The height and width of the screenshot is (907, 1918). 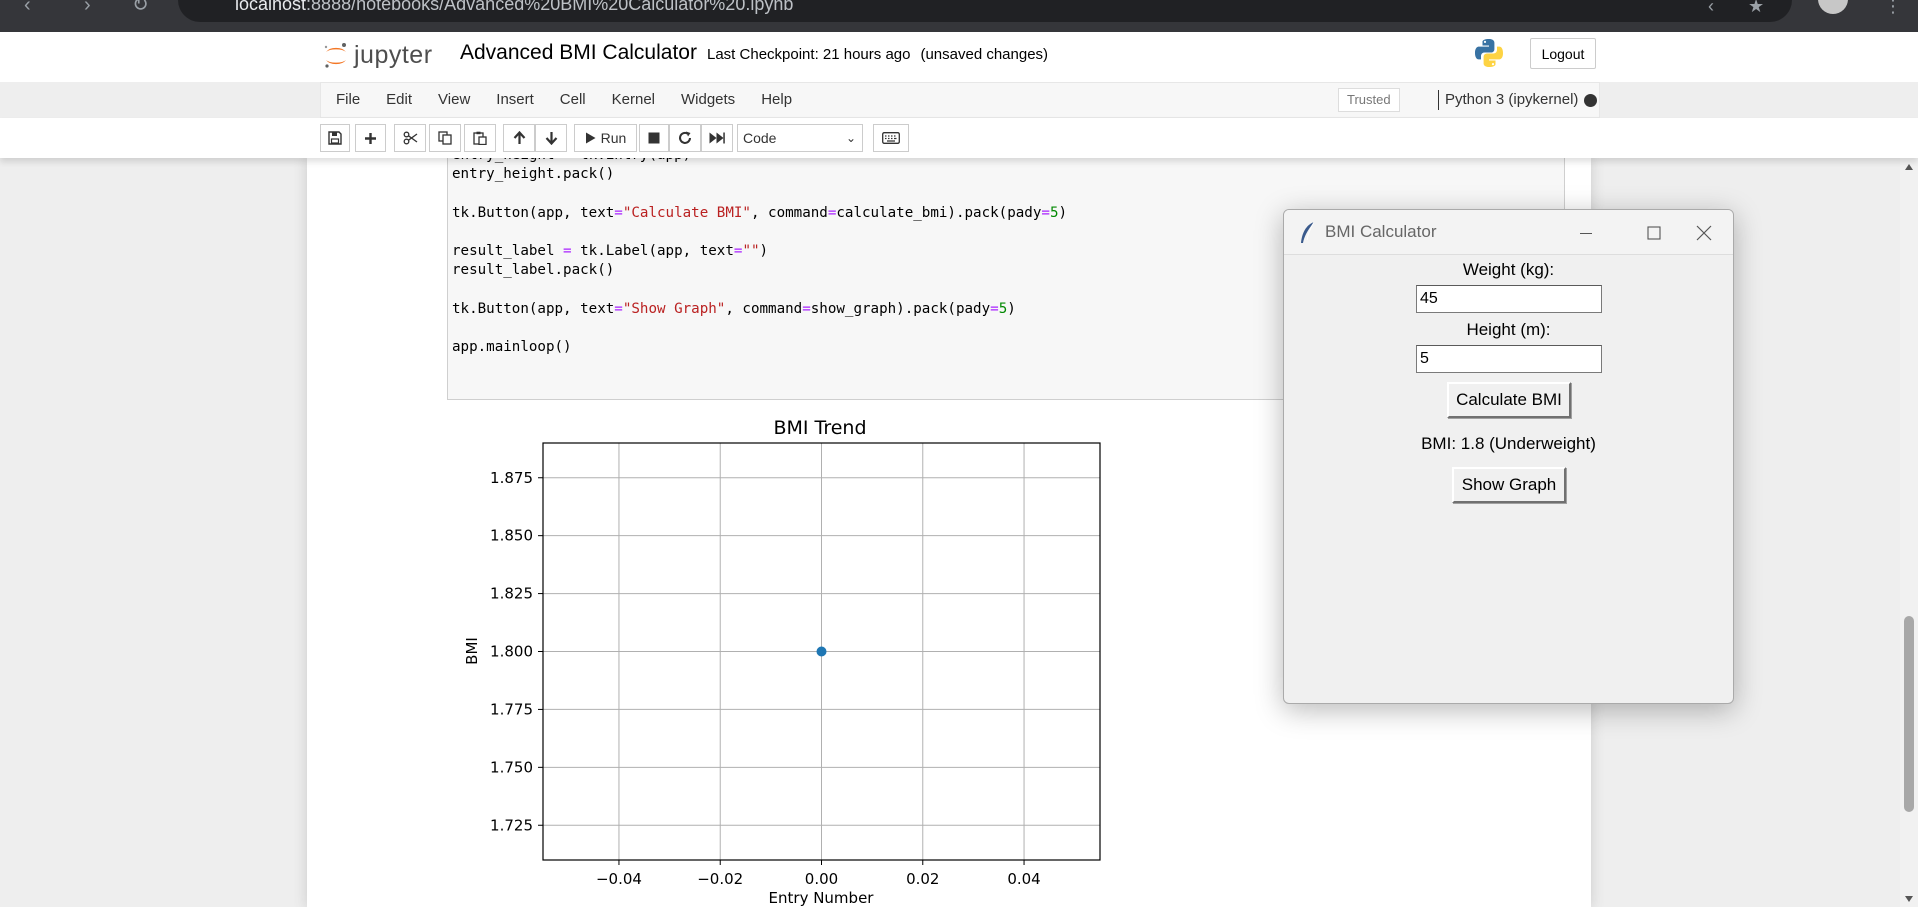 I want to click on cell-type-select: Code ⌄, so click(x=800, y=138).